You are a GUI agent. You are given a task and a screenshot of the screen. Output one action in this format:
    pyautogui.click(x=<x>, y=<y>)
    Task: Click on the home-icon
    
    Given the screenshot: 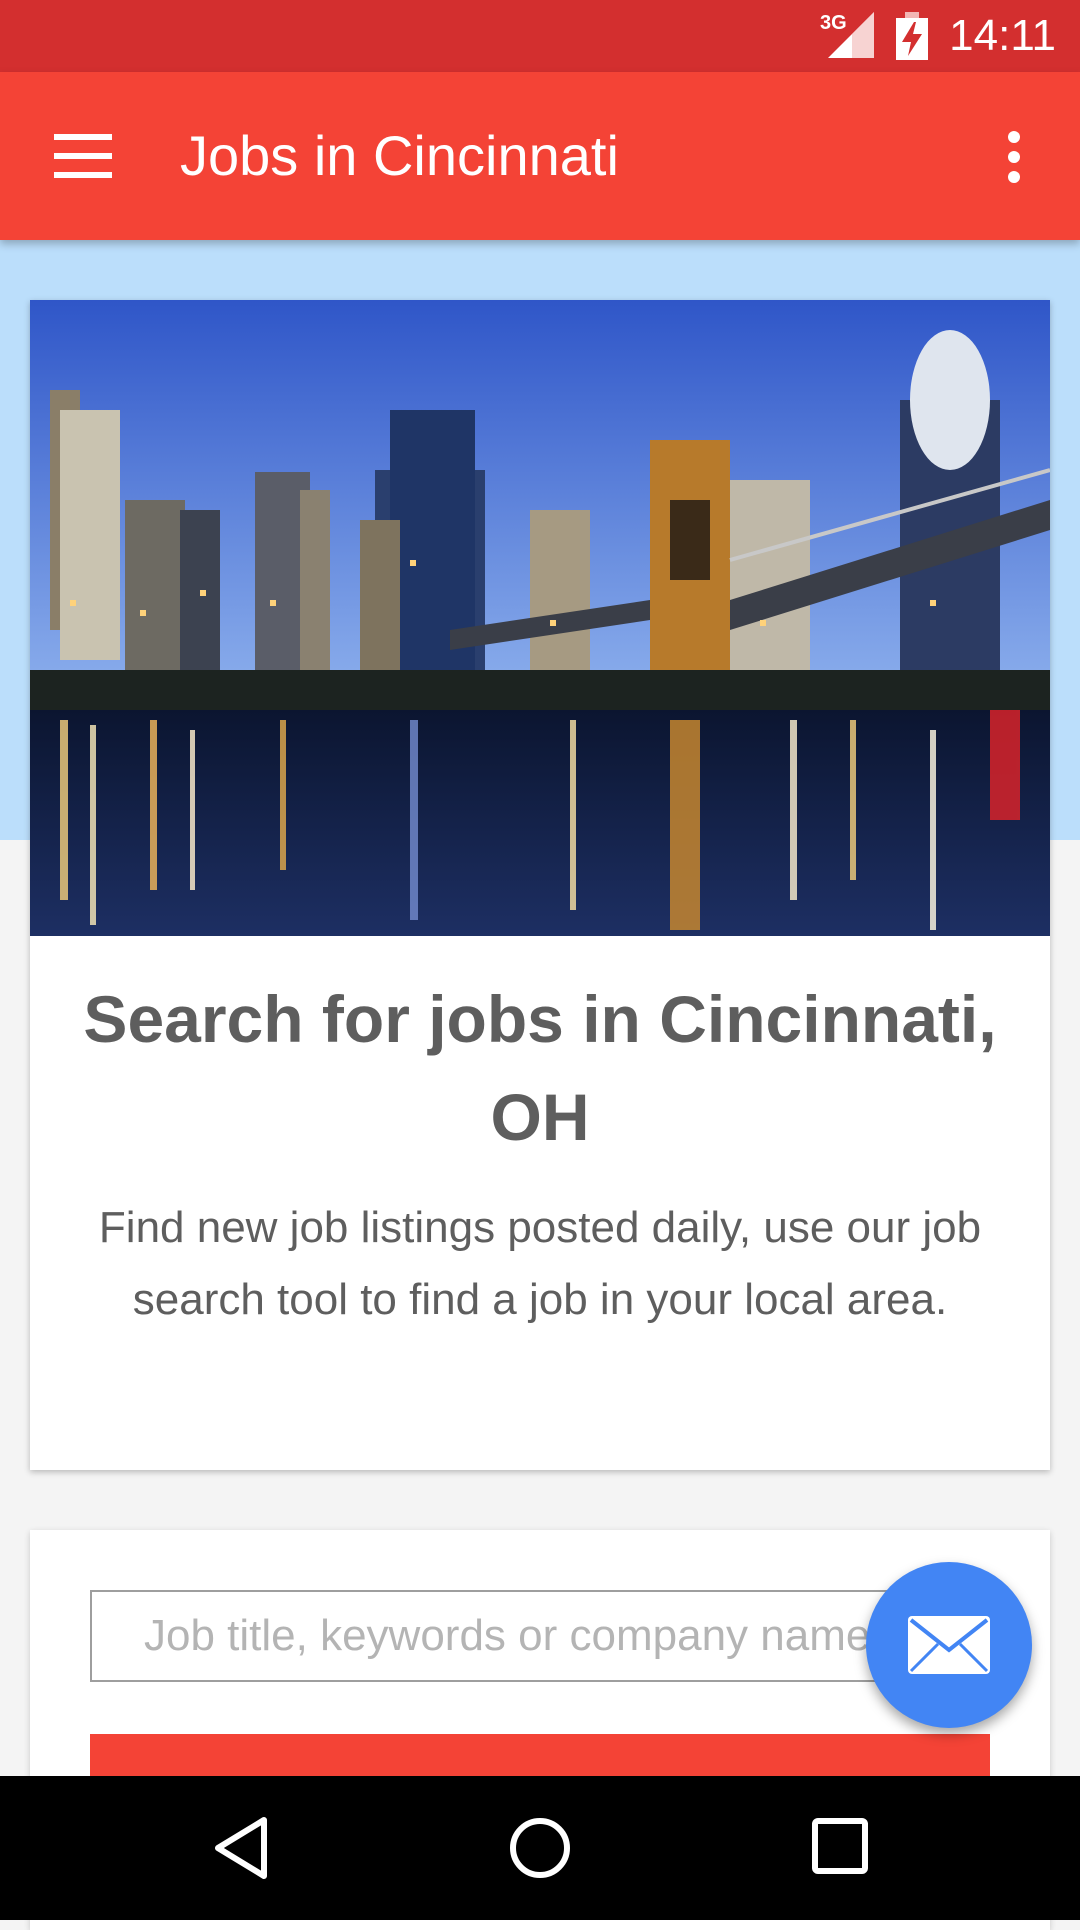 What is the action you would take?
    pyautogui.click(x=540, y=1848)
    